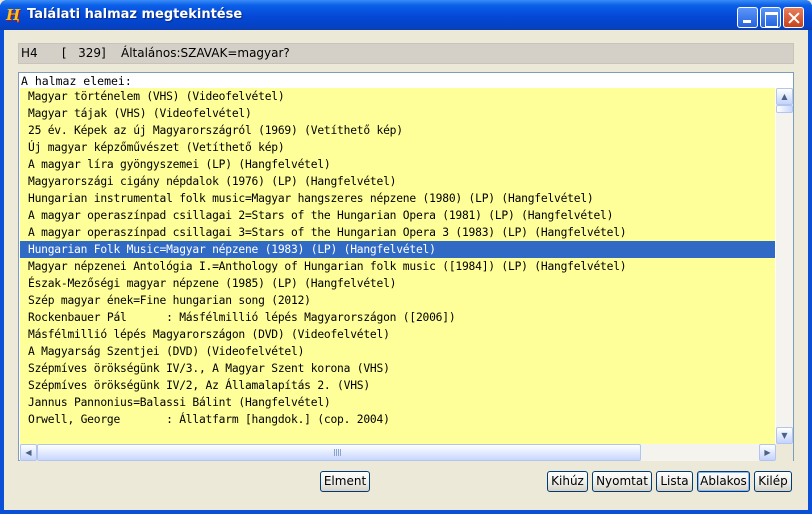  I want to click on vertical-scrollbar: ▲ ▼, so click(784, 266).